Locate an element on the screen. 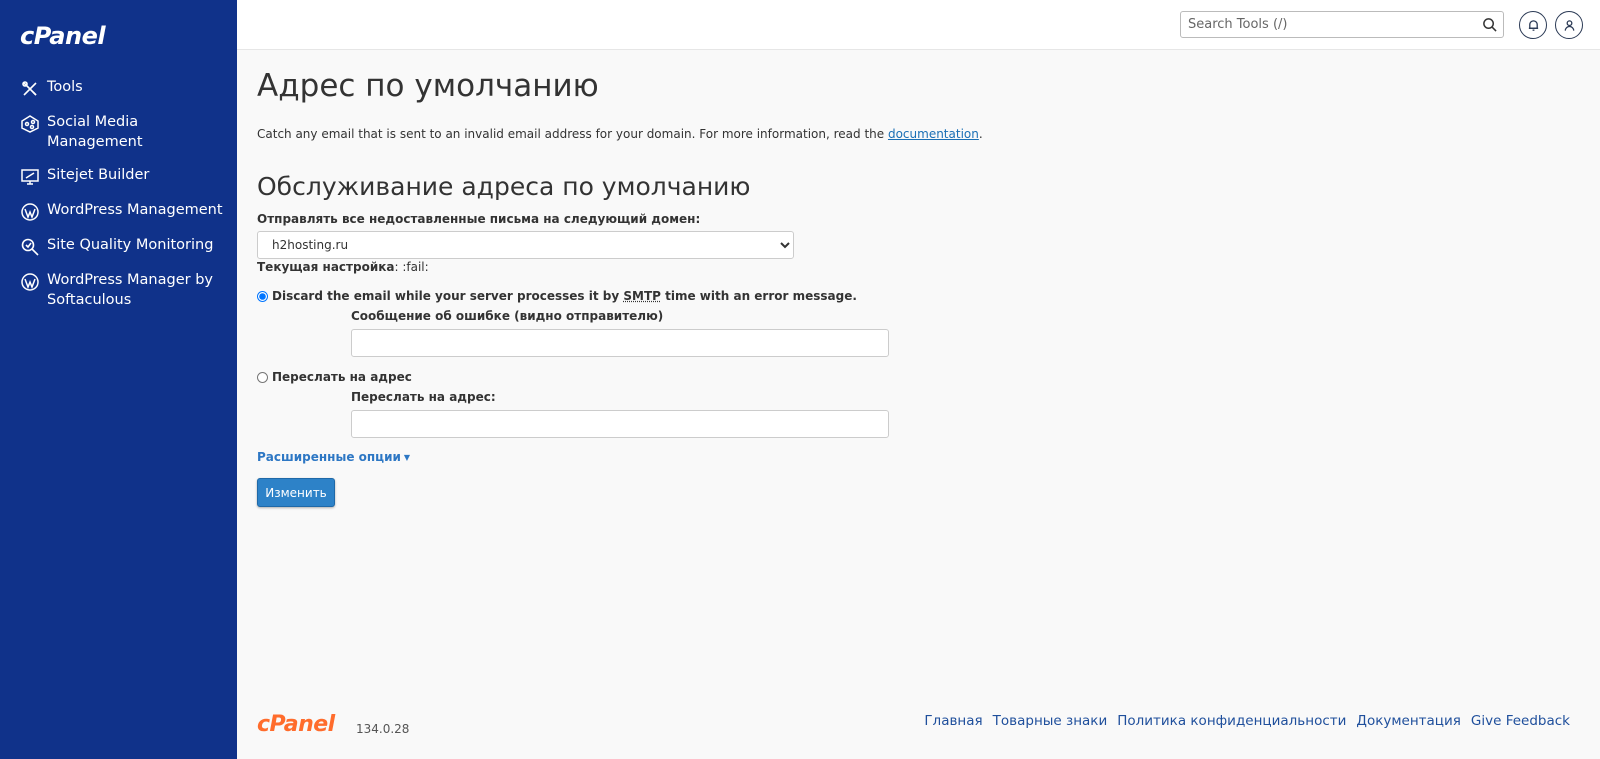 The image size is (1600, 759). change-button: Изменить is located at coordinates (296, 492).